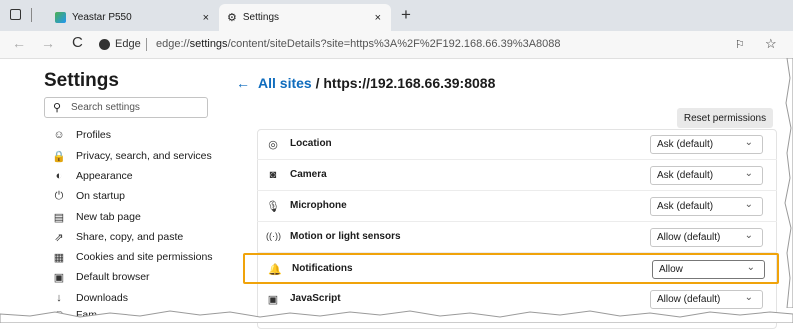  Describe the element at coordinates (788, 183) in the screenshot. I see `torn-edge-right` at that location.